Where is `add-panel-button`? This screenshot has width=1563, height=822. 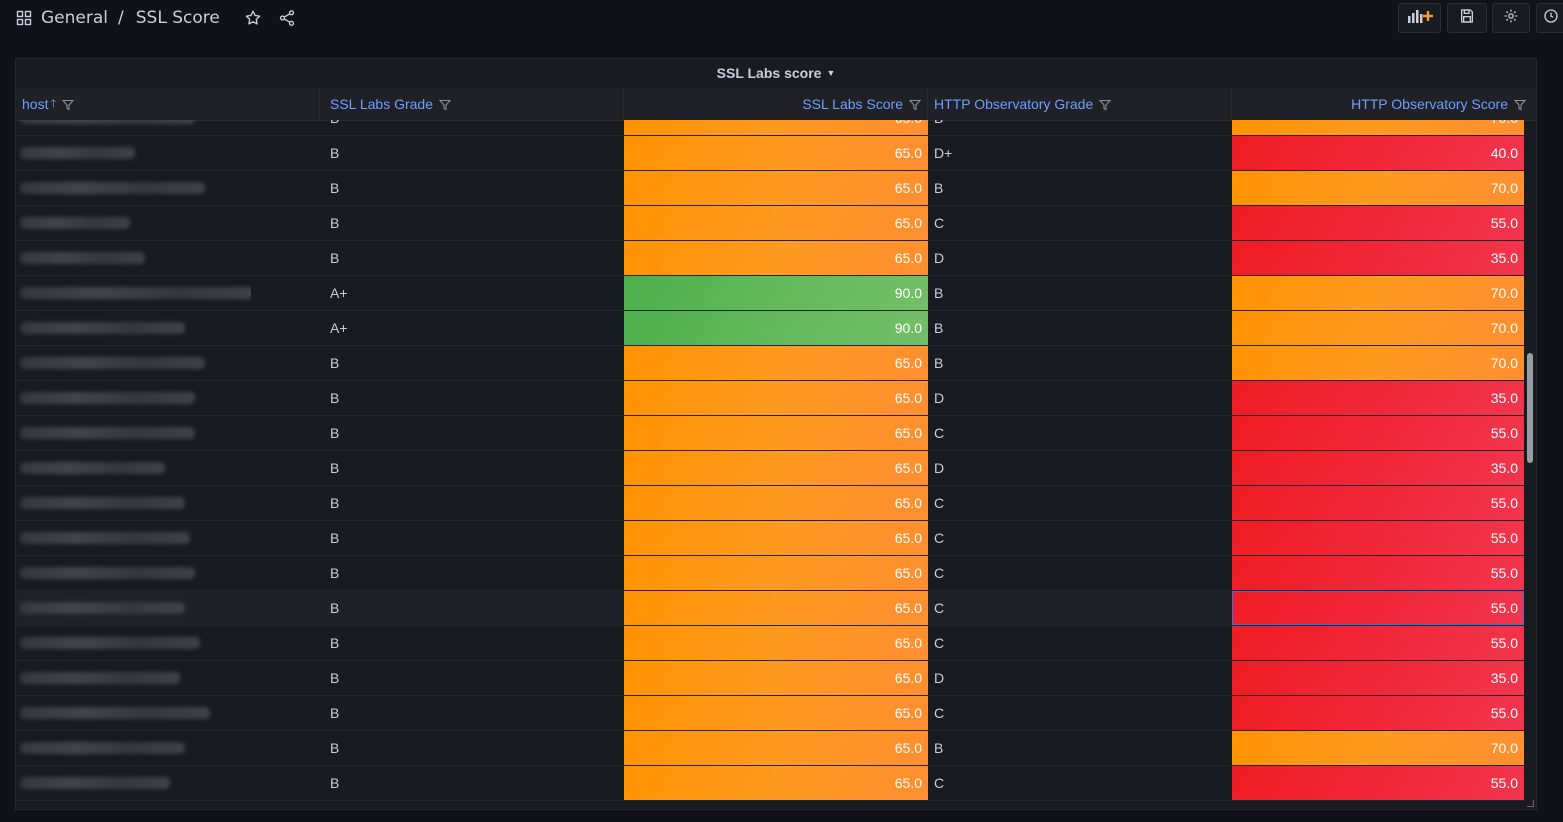 add-panel-button is located at coordinates (1419, 18).